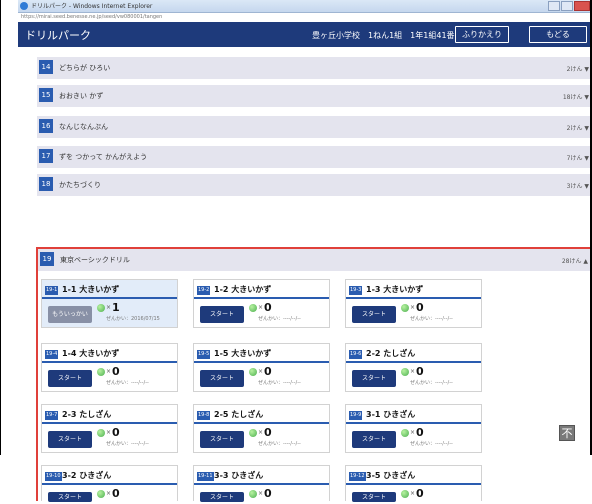 The image size is (592, 504). I want to click on drill-tag: 19-2, so click(204, 290).